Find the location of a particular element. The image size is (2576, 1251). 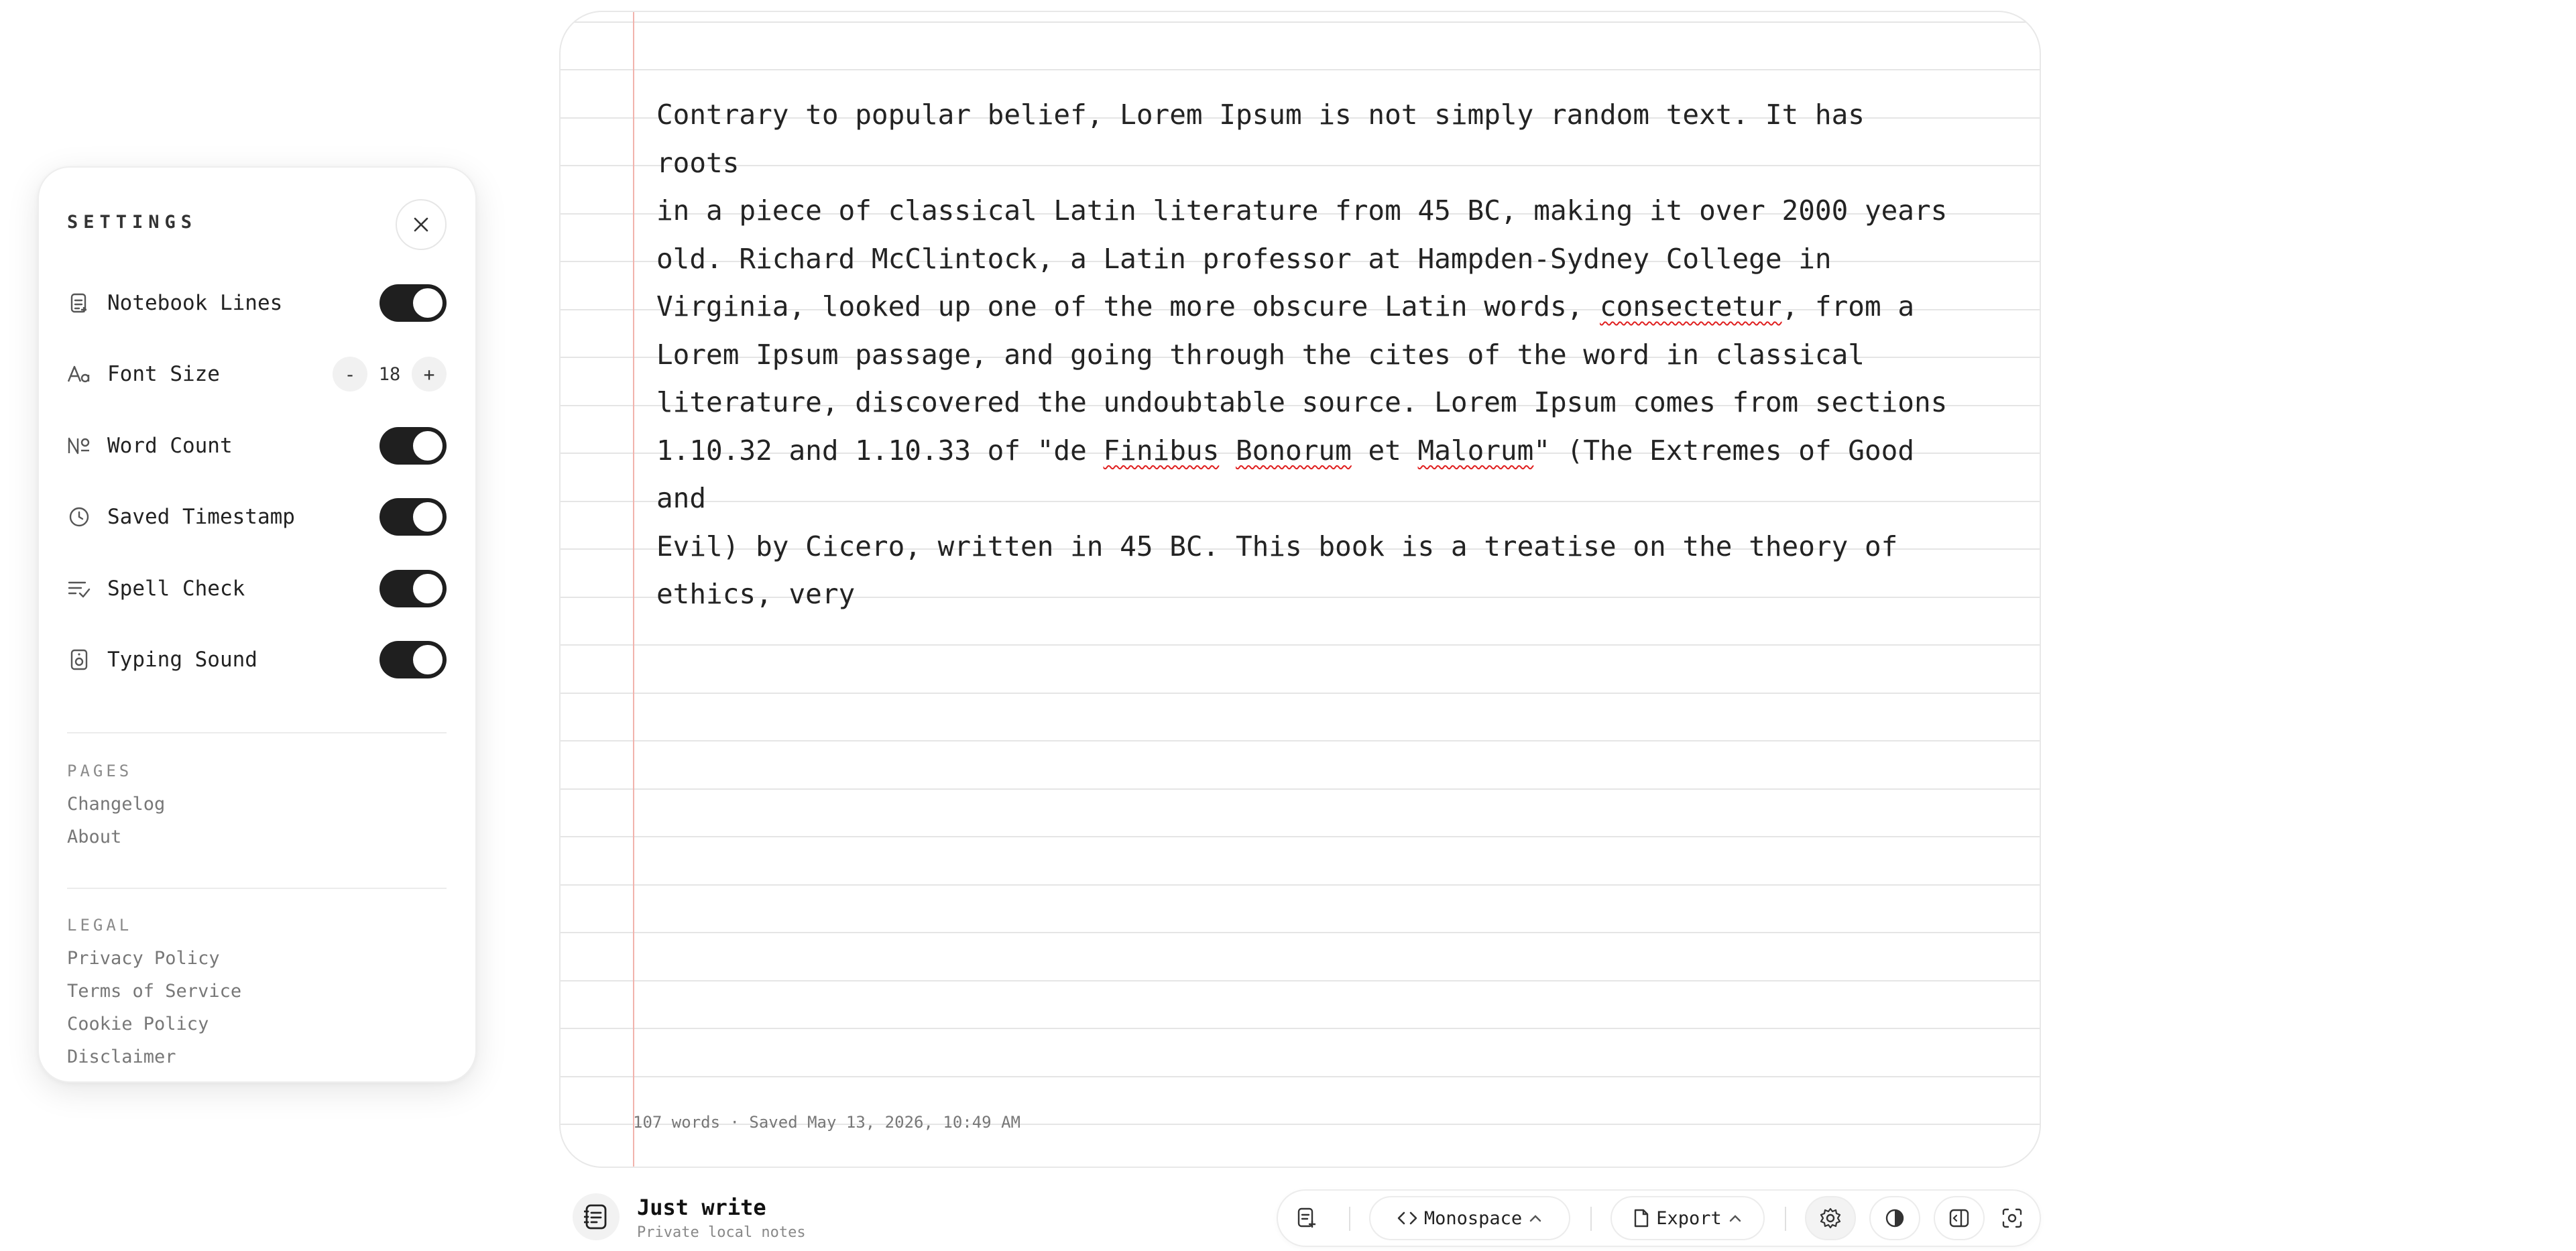

setting-spell-check: Spell Check is located at coordinates (257, 589).